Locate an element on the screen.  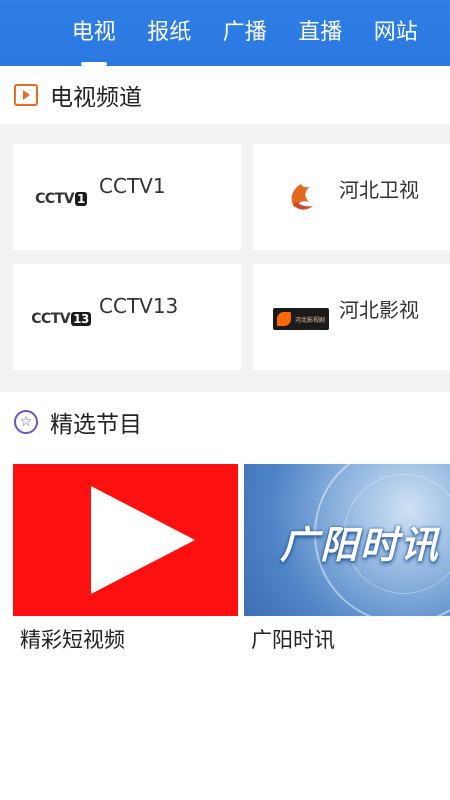
featured-thumb-short-video is located at coordinates (125, 540).